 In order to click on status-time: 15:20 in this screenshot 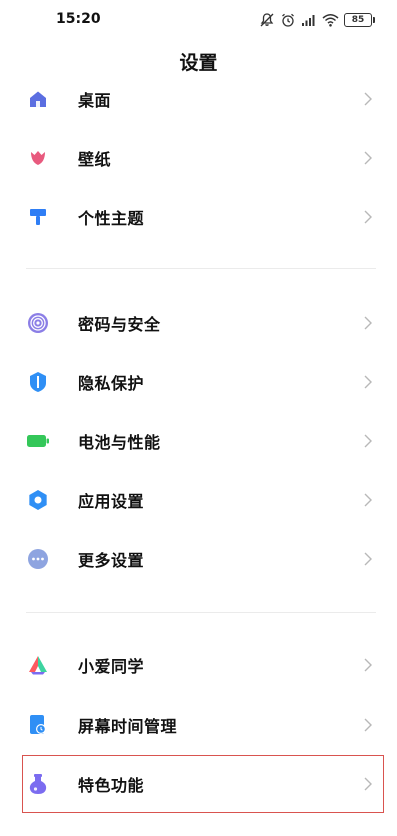, I will do `click(78, 19)`.